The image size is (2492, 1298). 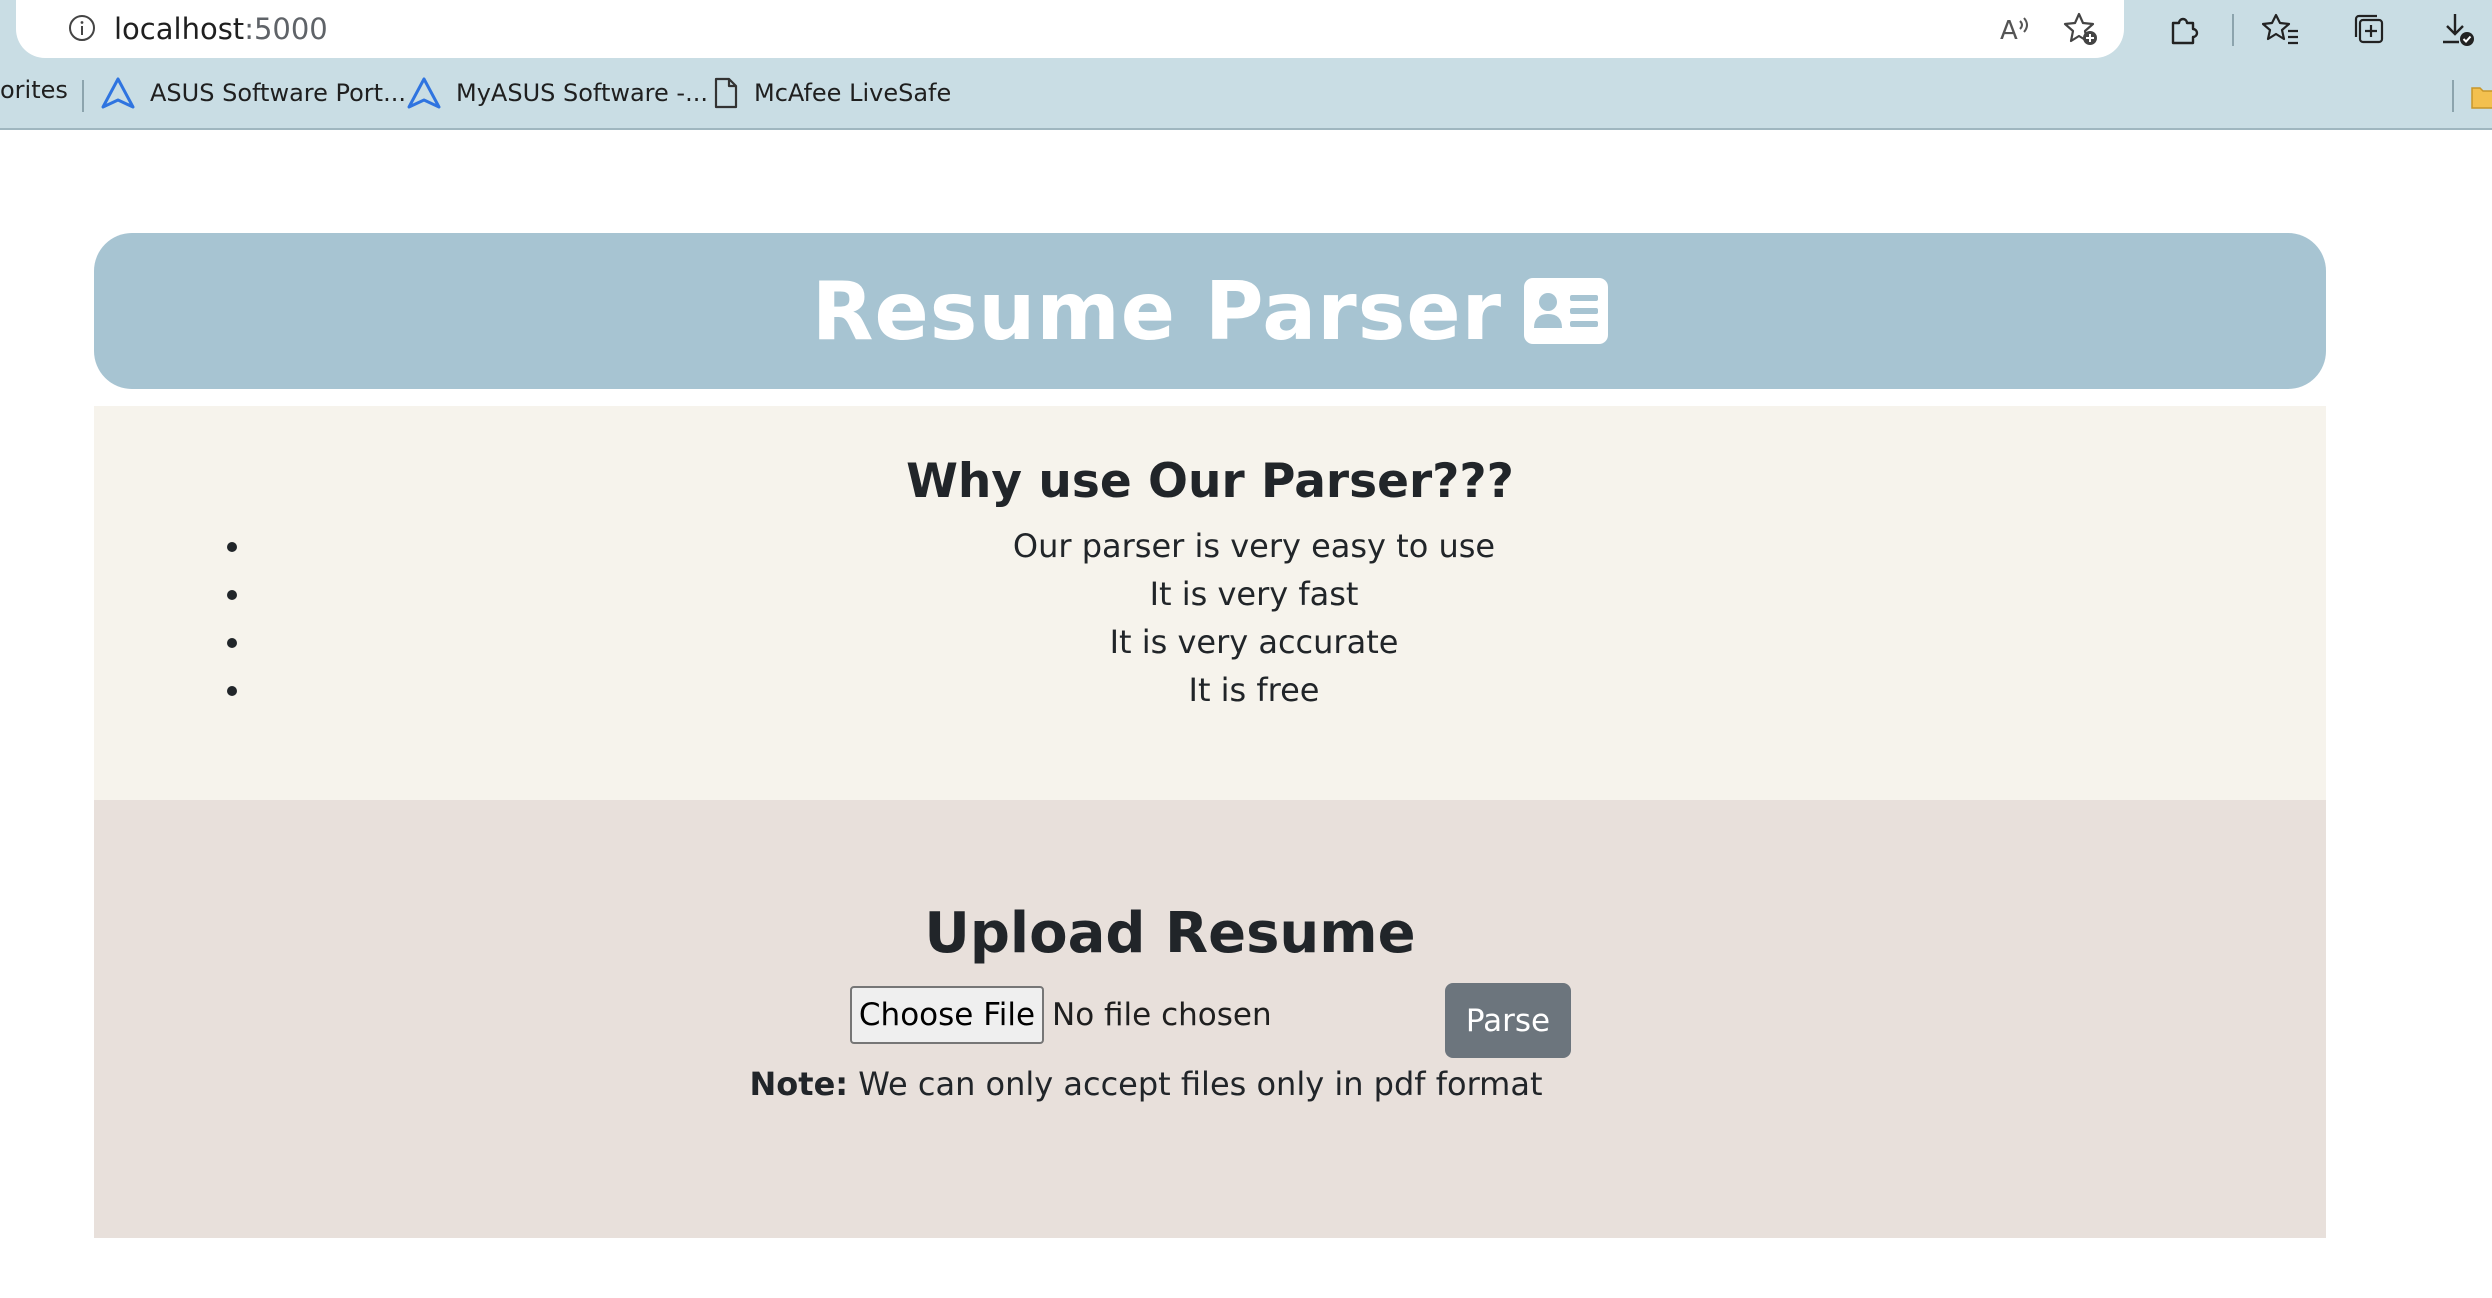 I want to click on read-aloud-icon: A, so click(x=2015, y=29).